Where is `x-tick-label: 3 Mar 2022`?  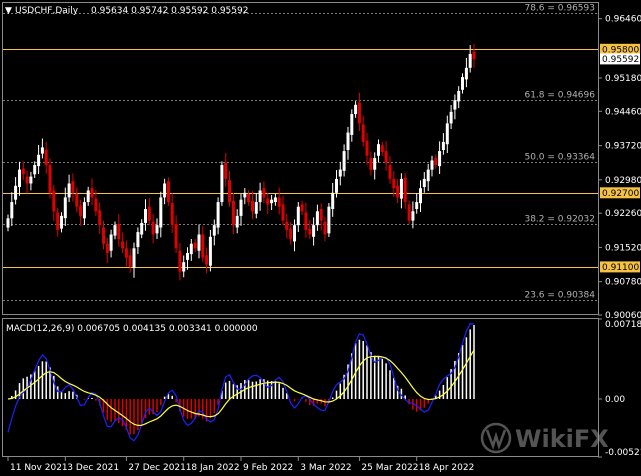 x-tick-label: 3 Mar 2022 is located at coordinates (325, 468).